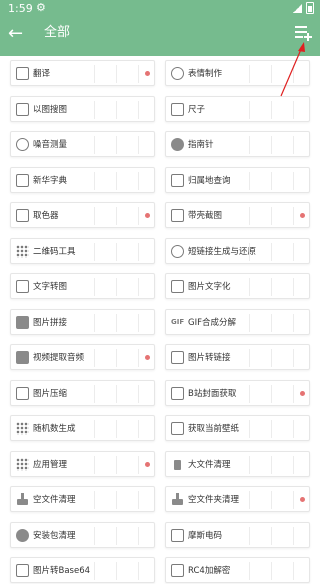  What do you see at coordinates (237, 144) in the screenshot?
I see `tool-card: 指南针` at bounding box center [237, 144].